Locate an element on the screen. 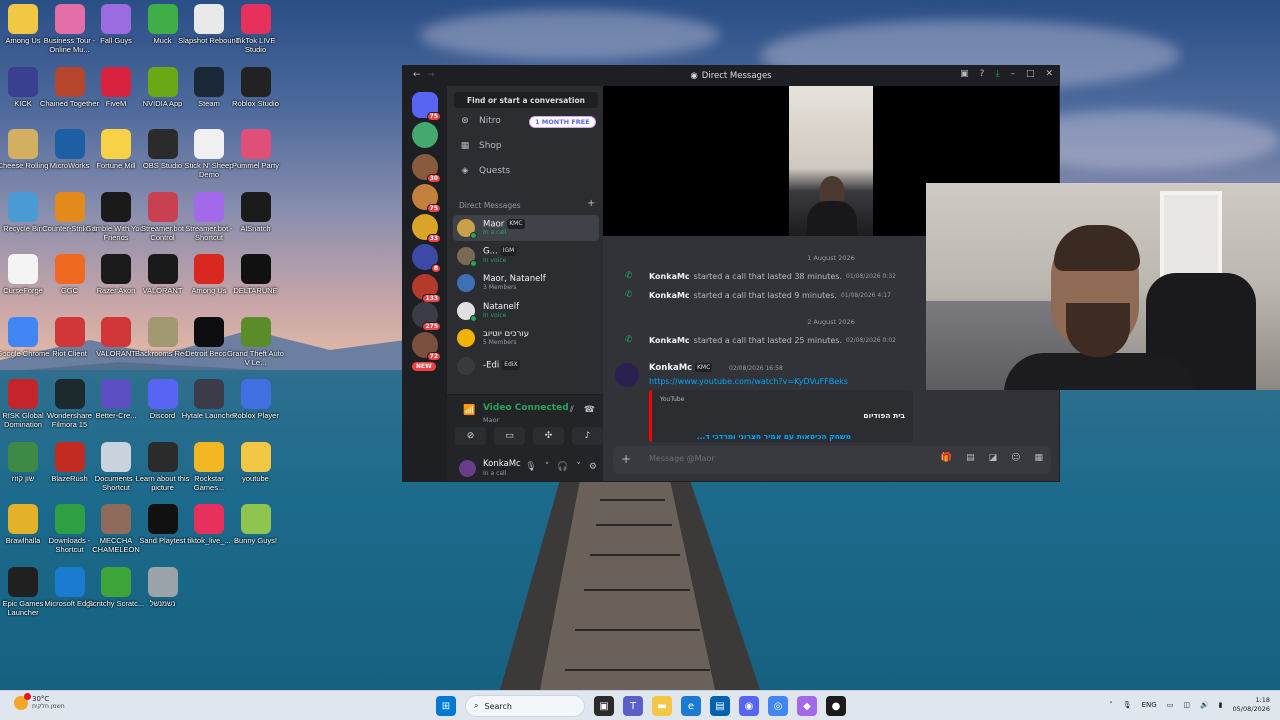  server-icon: 75 is located at coordinates (426, 198).